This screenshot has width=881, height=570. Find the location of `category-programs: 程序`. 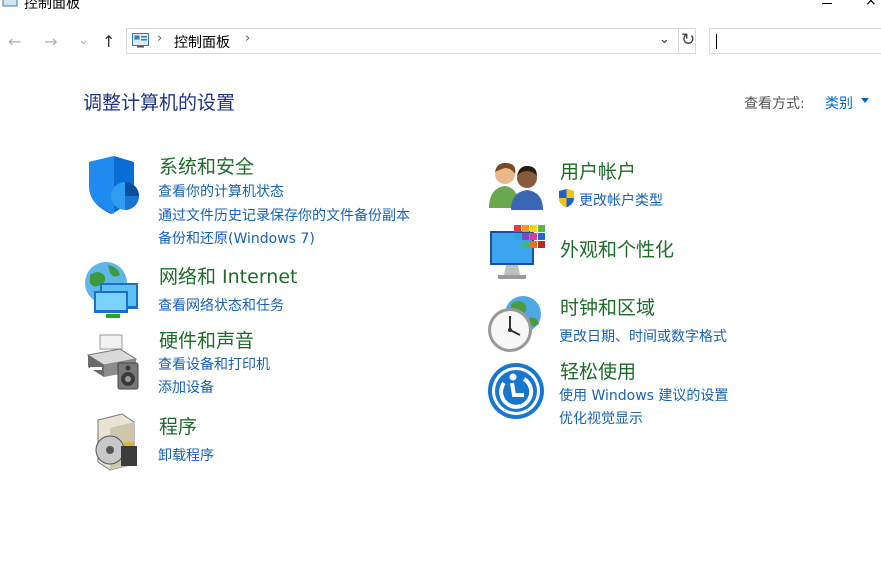

category-programs: 程序 is located at coordinates (178, 425).